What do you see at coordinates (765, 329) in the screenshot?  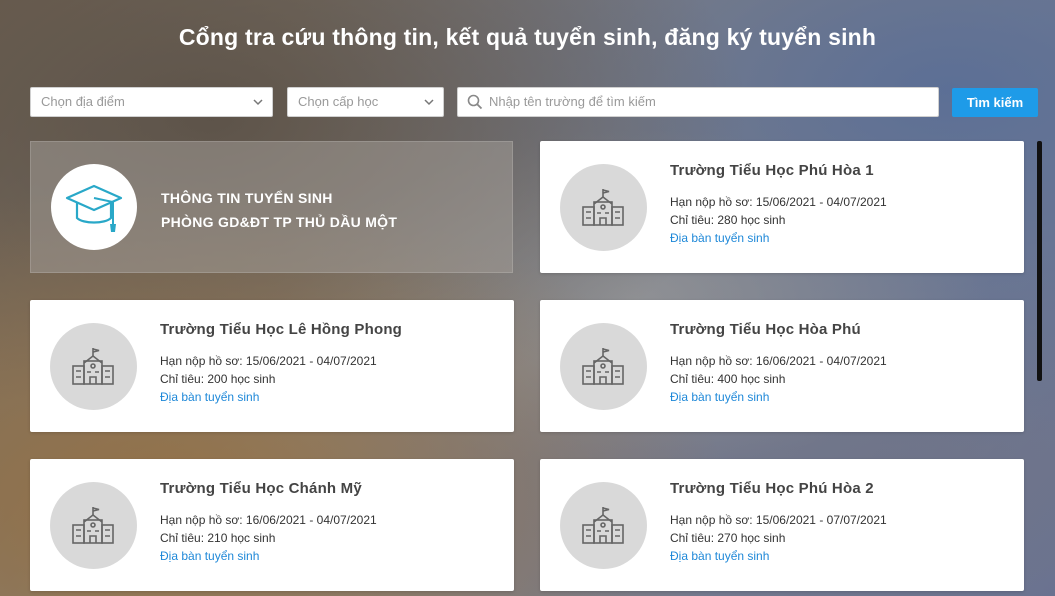 I see `school-name: Trường Tiểu Học Hòa Phú` at bounding box center [765, 329].